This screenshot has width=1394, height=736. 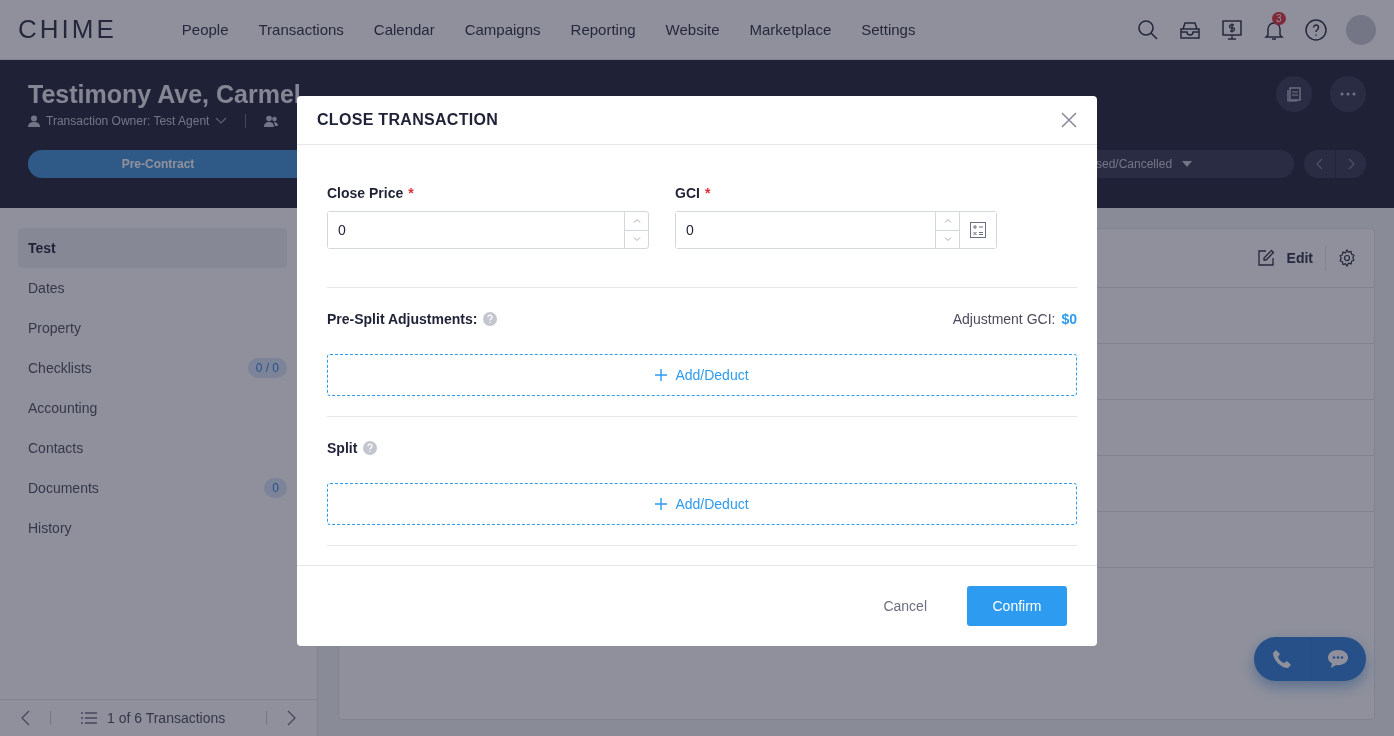 I want to click on section-title: Pre-Split Adjustments:, so click(x=402, y=319).